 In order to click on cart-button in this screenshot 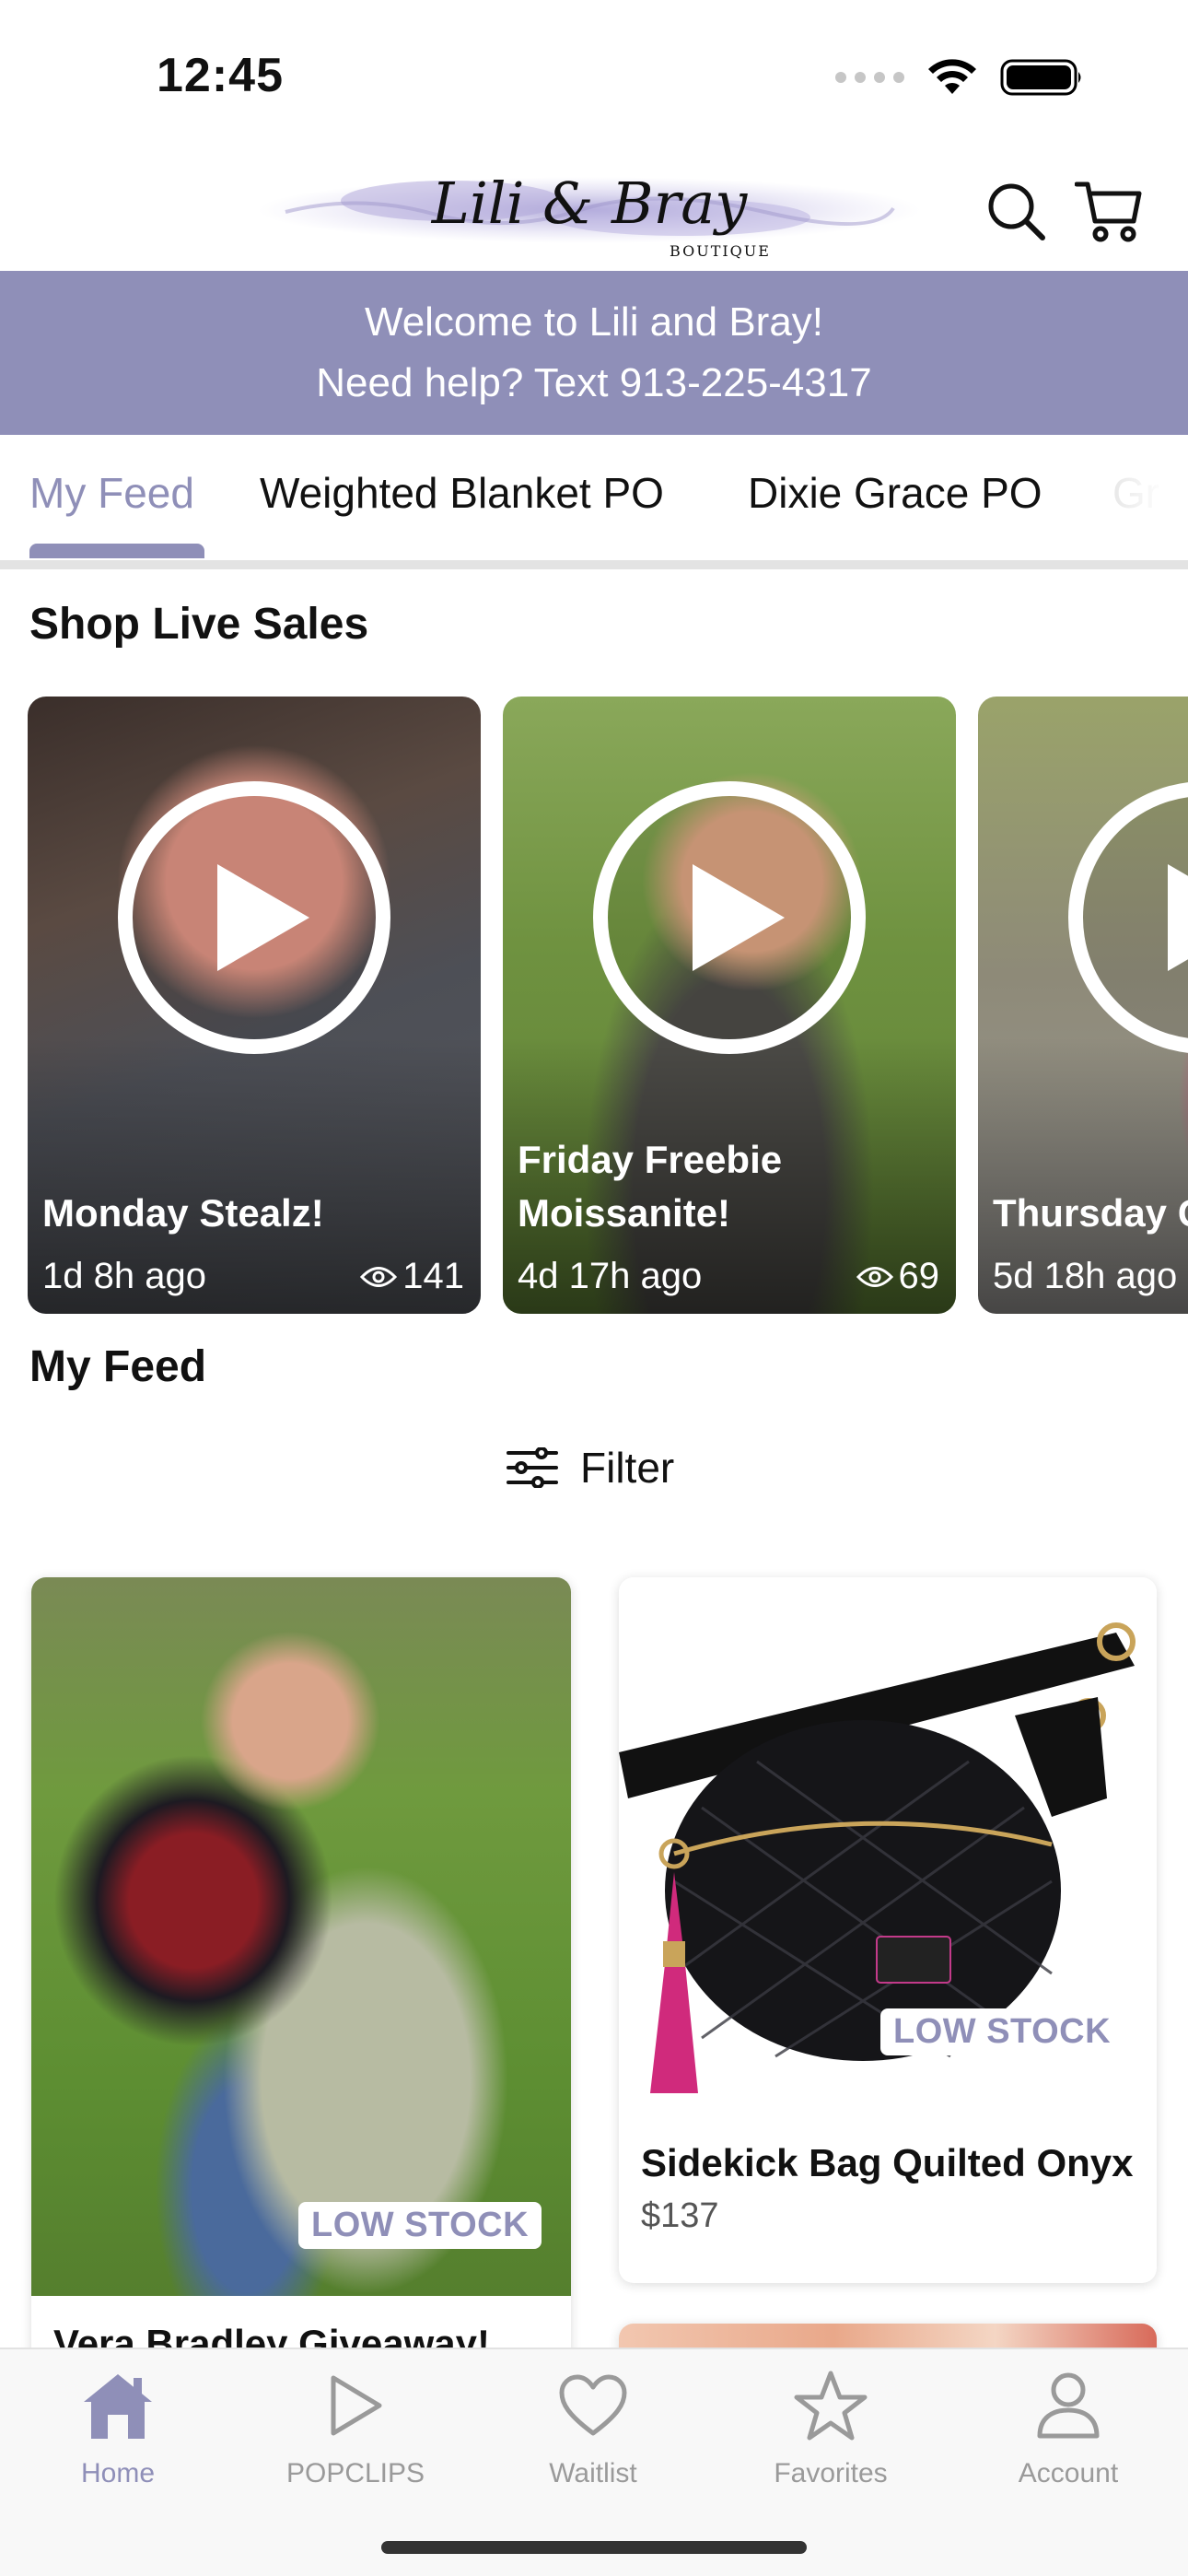, I will do `click(1109, 212)`.